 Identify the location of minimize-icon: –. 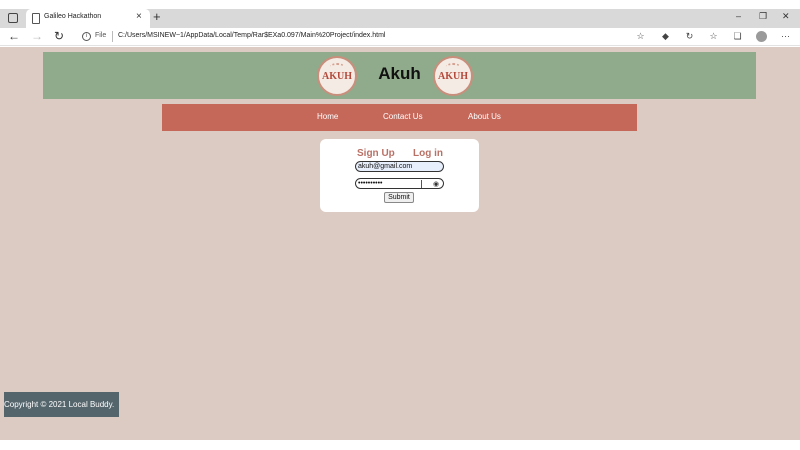
(738, 16).